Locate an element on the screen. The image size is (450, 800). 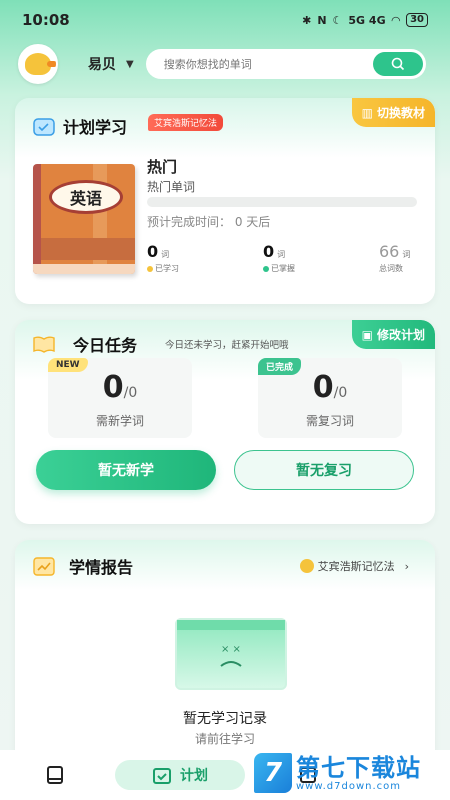
duck-avatar-icon is located at coordinates (40, 64).